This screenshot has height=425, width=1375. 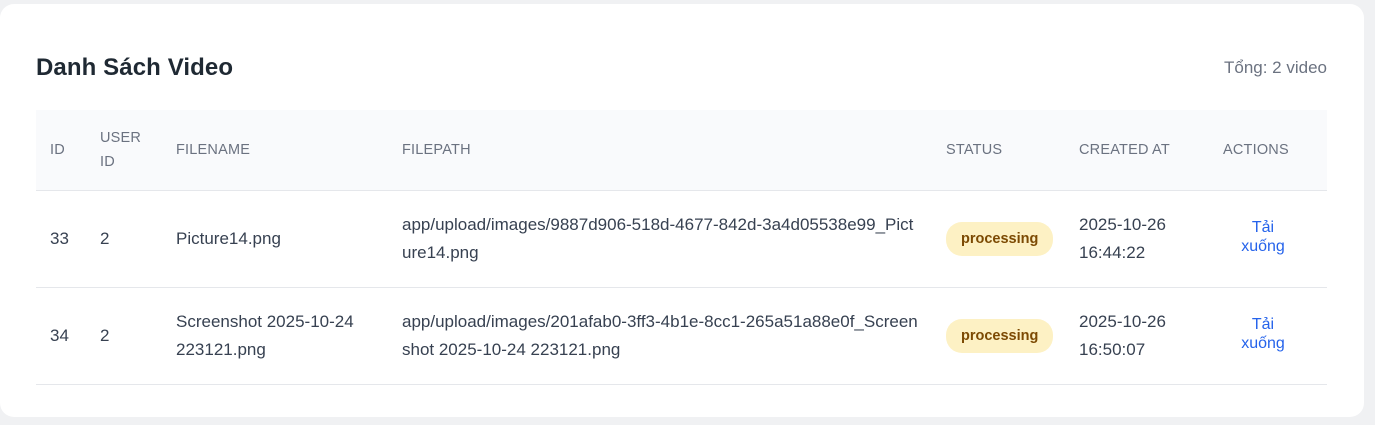 I want to click on cell-filename: Picture14.png, so click(x=275, y=239).